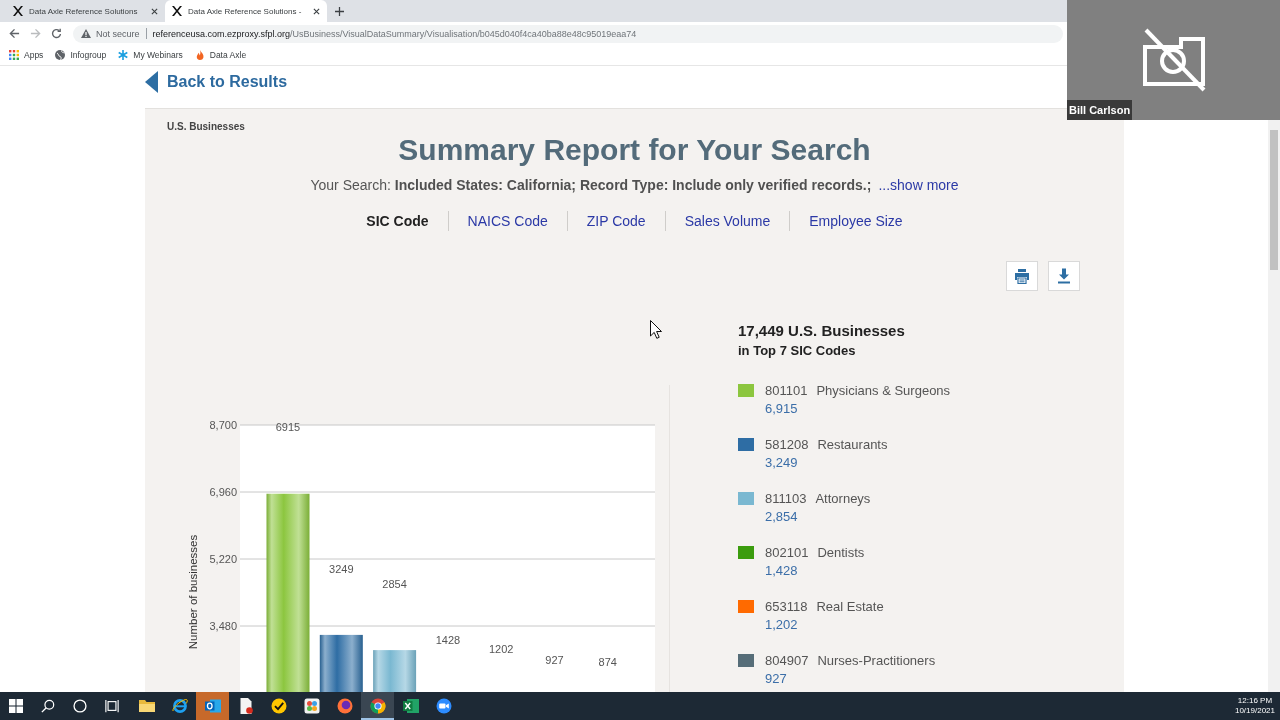  I want to click on value-label: 2854, so click(394, 584).